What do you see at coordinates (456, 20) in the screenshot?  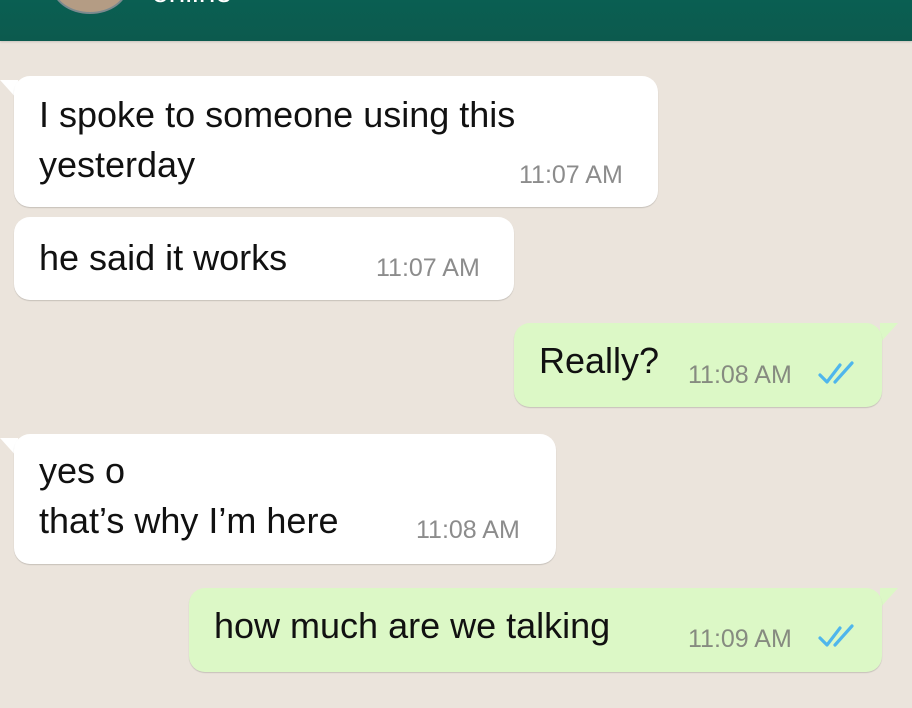 I see `chat-header: online` at bounding box center [456, 20].